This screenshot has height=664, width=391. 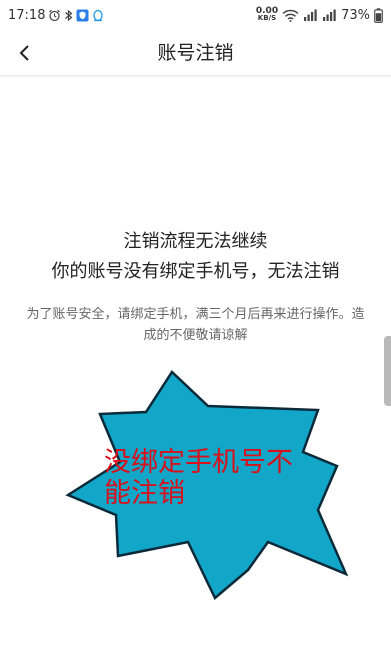 What do you see at coordinates (198, 478) in the screenshot?
I see `annotation-text: 没绑定手机号不能注销` at bounding box center [198, 478].